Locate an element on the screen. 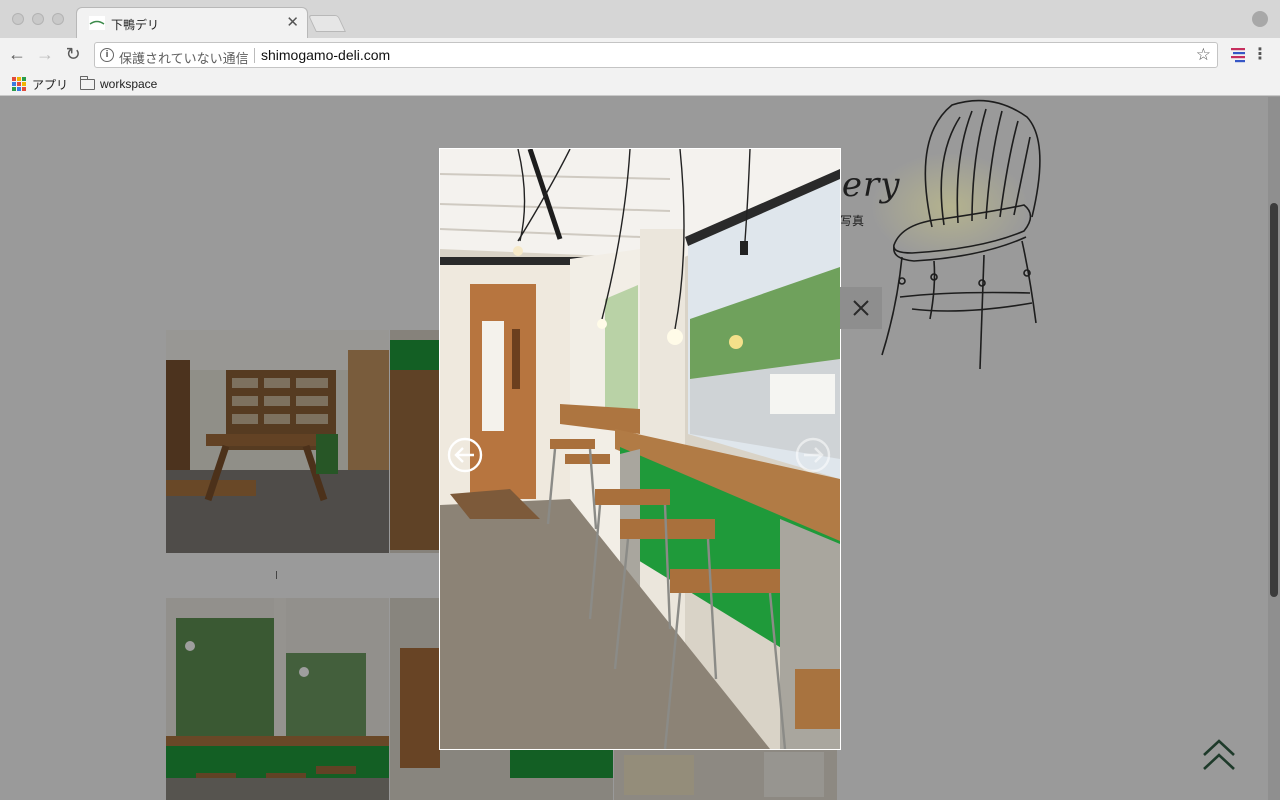 This screenshot has height=800, width=1280. lightbox-close-button is located at coordinates (861, 308).